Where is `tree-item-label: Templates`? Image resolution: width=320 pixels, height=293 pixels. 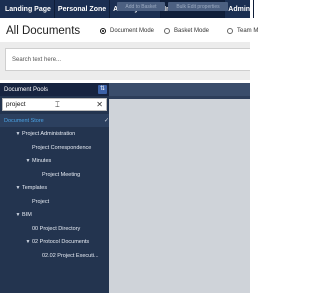
tree-item-label: Templates is located at coordinates (35, 188).